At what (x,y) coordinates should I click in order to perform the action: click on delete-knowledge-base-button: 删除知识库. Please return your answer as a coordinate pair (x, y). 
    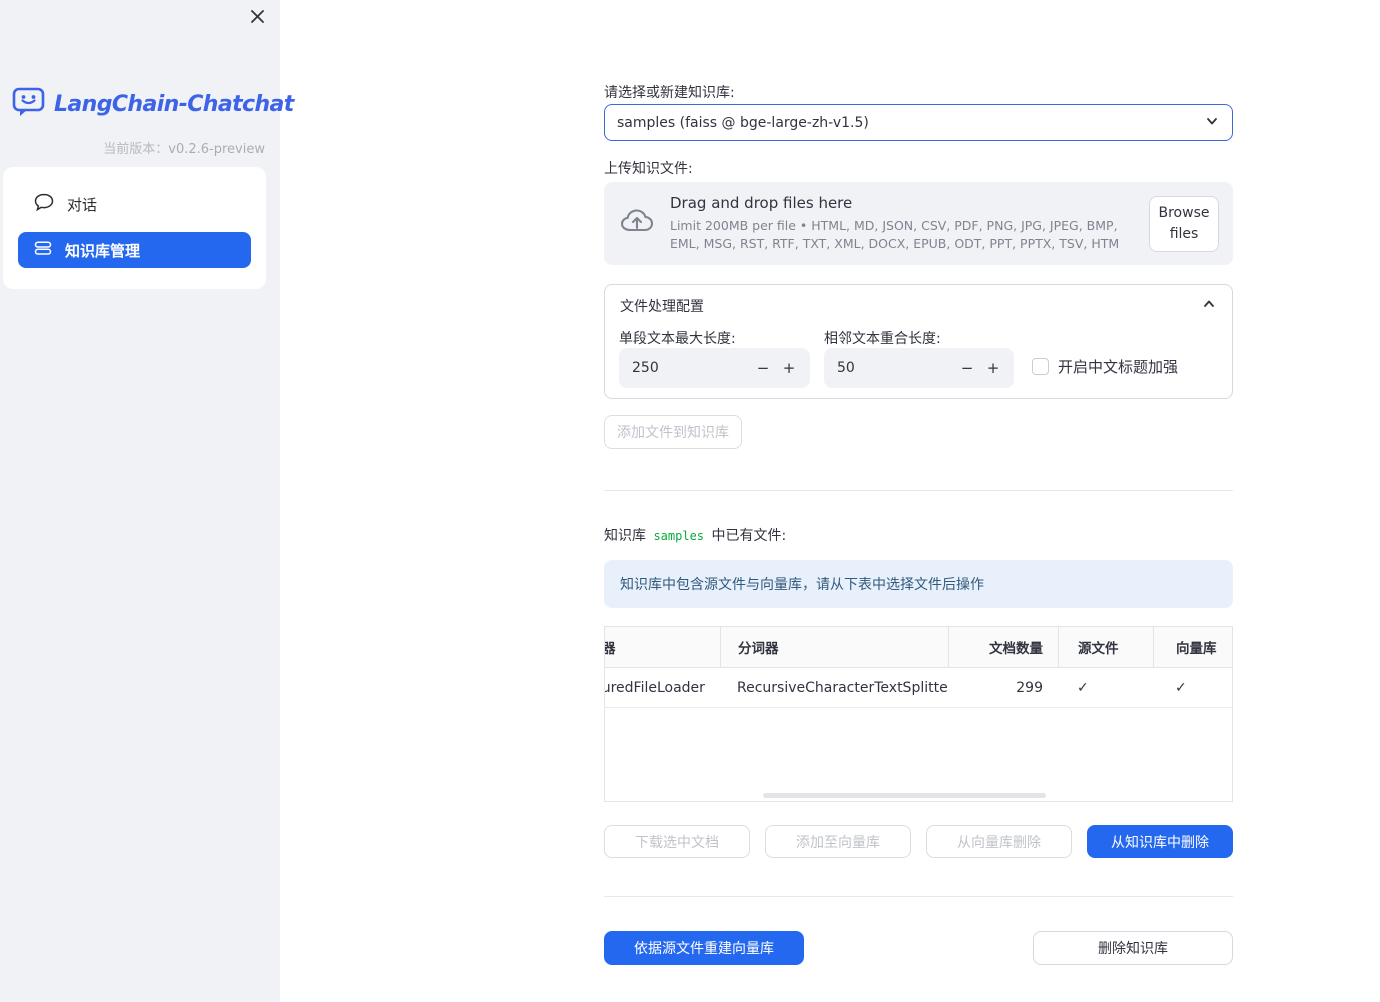
    Looking at the image, I should click on (1133, 948).